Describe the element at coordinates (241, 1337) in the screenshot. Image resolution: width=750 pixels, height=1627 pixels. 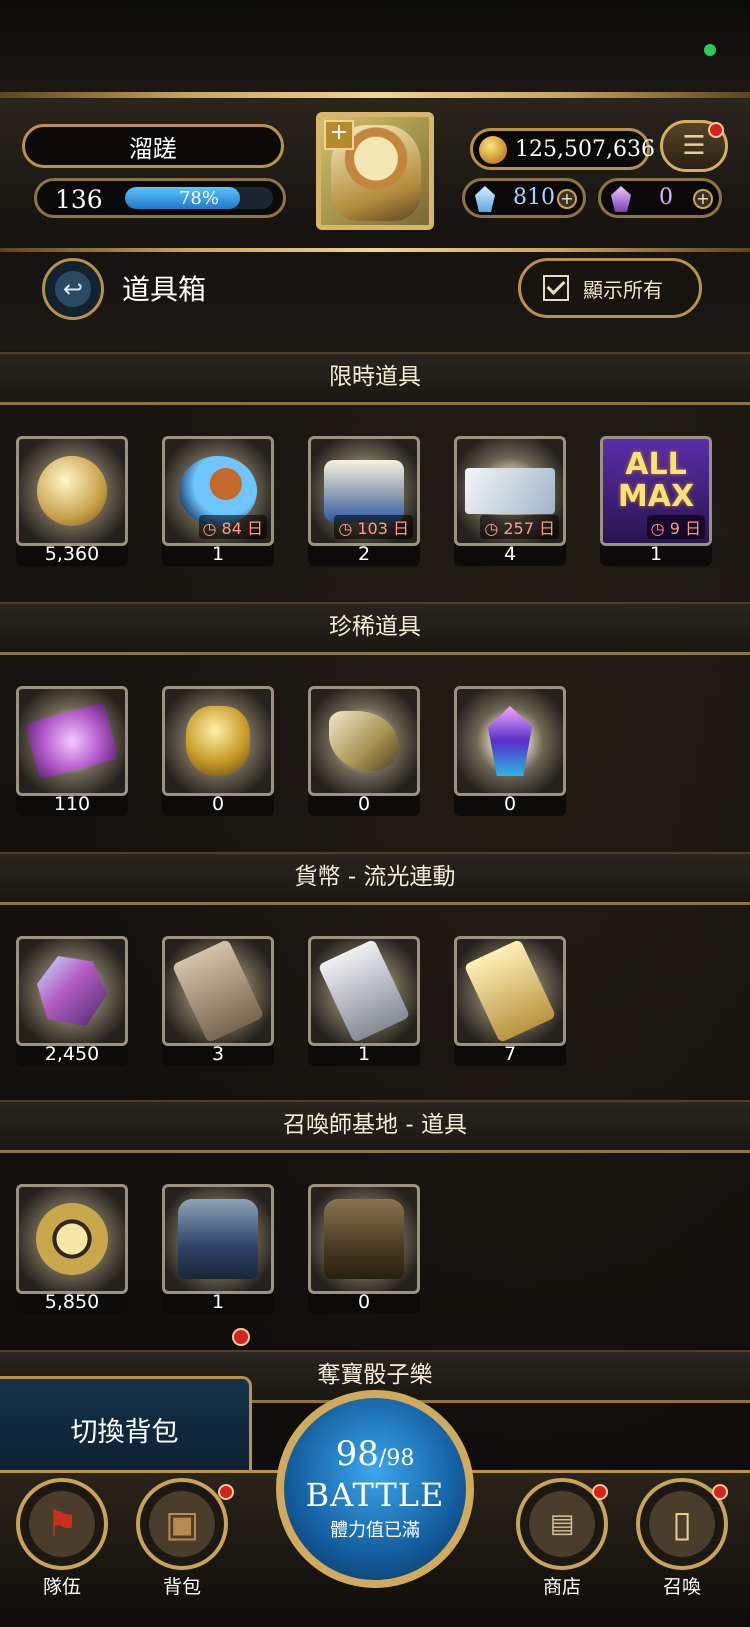
I see `switch-bag-badge` at that location.